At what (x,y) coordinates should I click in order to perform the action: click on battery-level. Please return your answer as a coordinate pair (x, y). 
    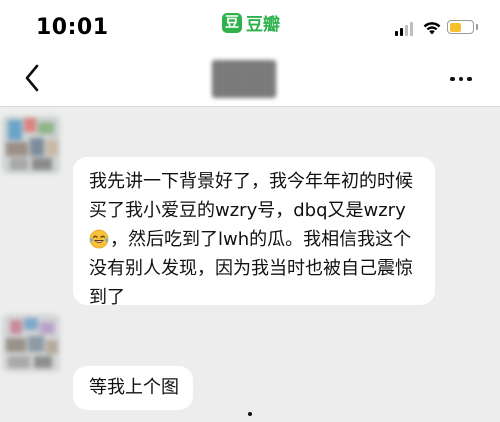
    Looking at the image, I should click on (455, 27).